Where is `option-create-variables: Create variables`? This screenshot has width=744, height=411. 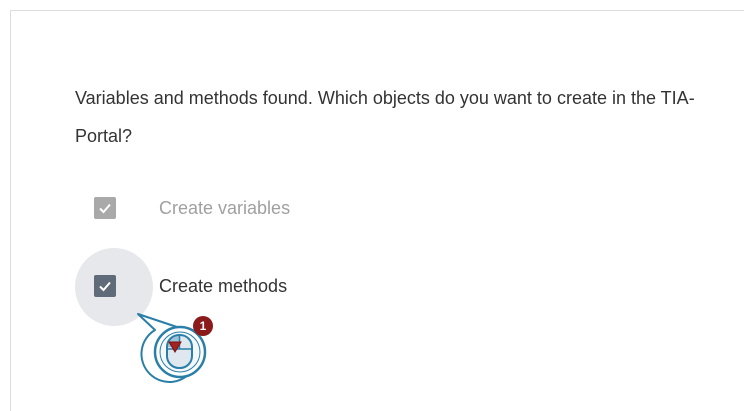
option-create-variables: Create variables is located at coordinates (192, 208).